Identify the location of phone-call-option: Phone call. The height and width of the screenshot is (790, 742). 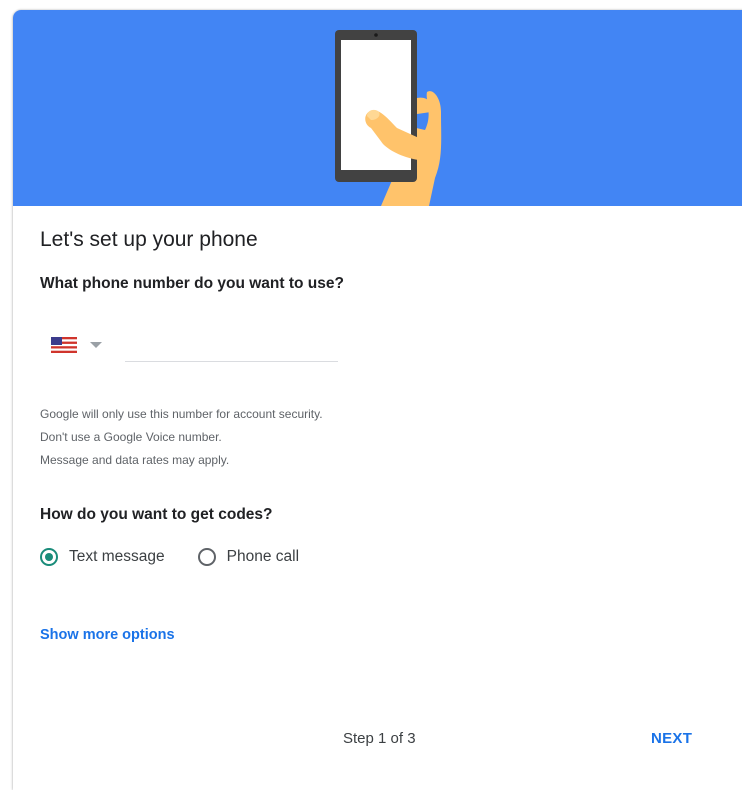
(248, 557).